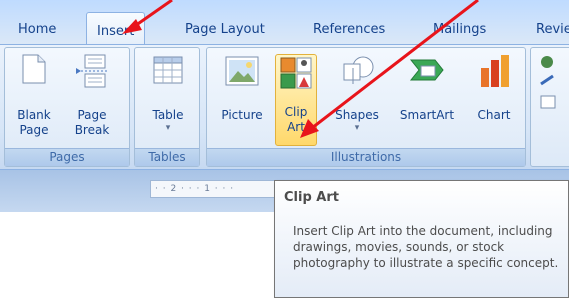  Describe the element at coordinates (494, 87) in the screenshot. I see `chart-button: Chart` at that location.